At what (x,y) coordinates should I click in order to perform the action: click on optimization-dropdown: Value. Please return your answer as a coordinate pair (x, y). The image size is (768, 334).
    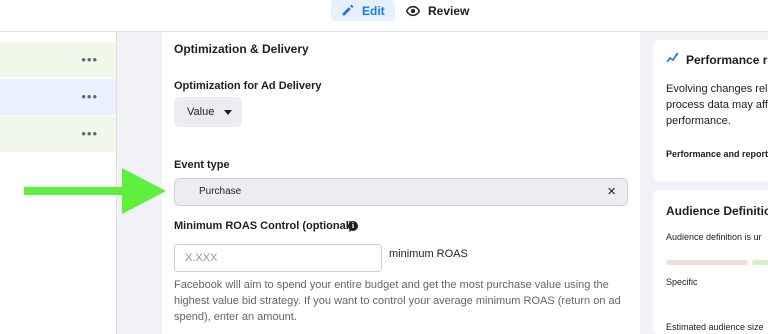
    Looking at the image, I should click on (208, 112).